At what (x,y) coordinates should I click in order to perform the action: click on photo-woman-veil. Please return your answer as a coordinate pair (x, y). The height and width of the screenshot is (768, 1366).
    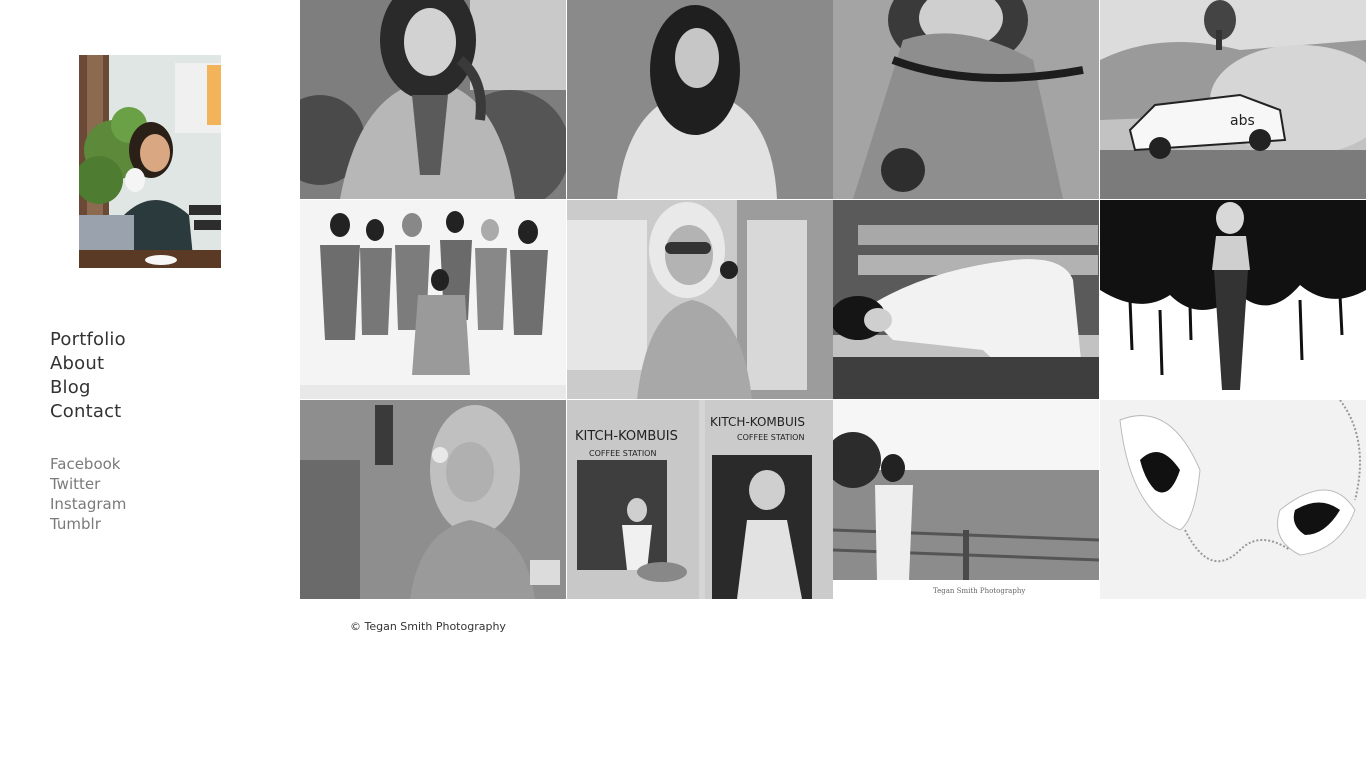
    Looking at the image, I should click on (966, 99).